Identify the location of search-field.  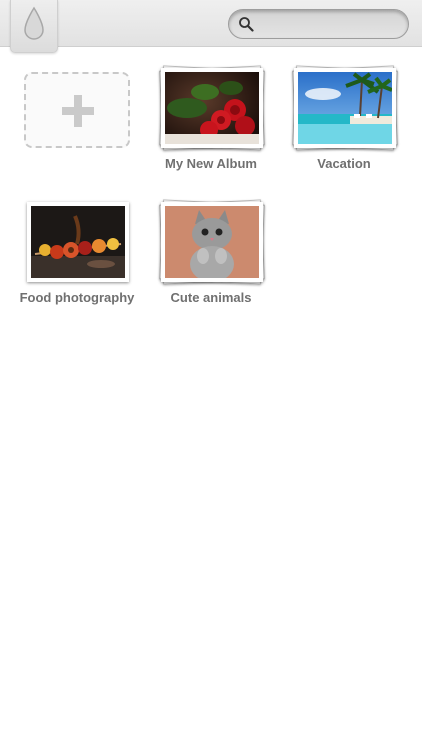
(318, 24).